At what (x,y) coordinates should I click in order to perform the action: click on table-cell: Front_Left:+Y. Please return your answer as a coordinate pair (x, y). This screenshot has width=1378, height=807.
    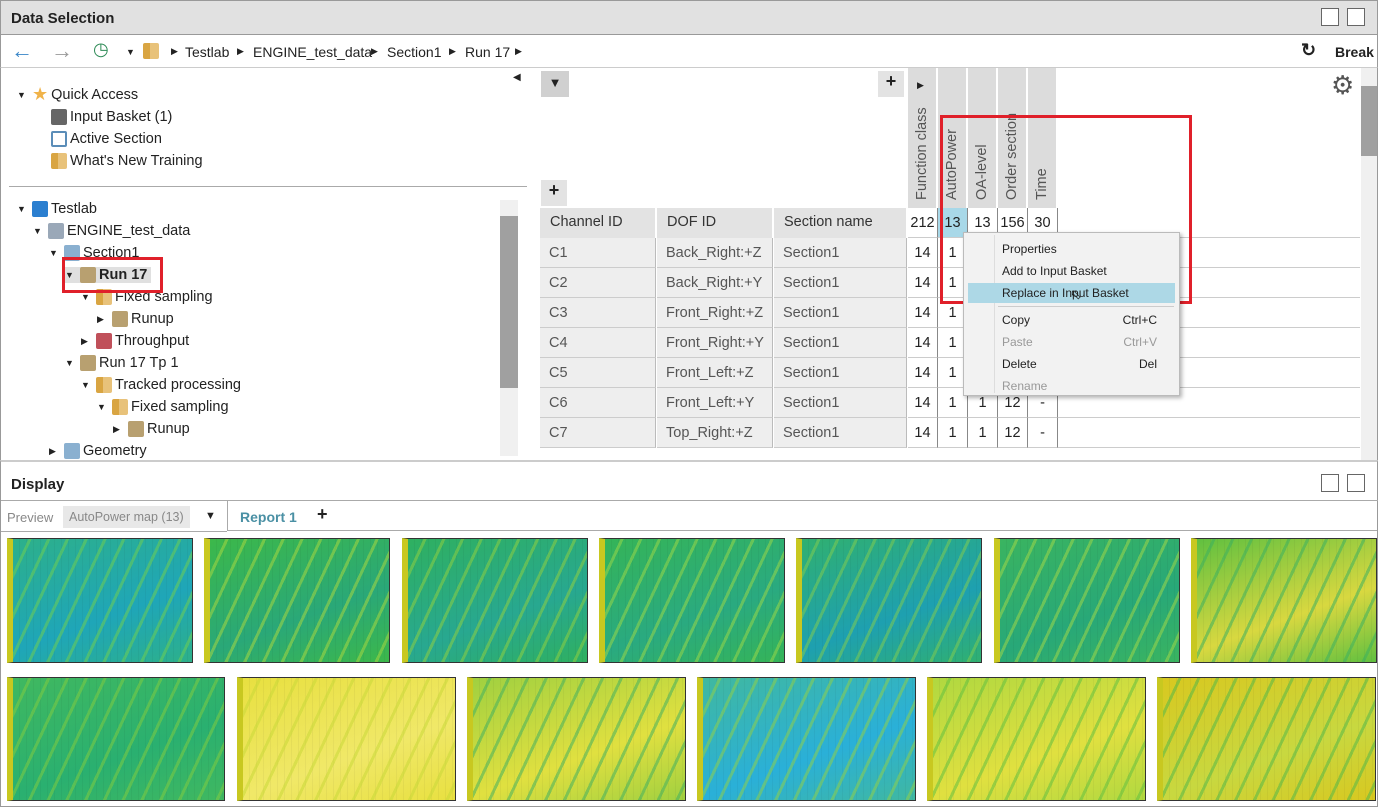
    Looking at the image, I should click on (715, 403).